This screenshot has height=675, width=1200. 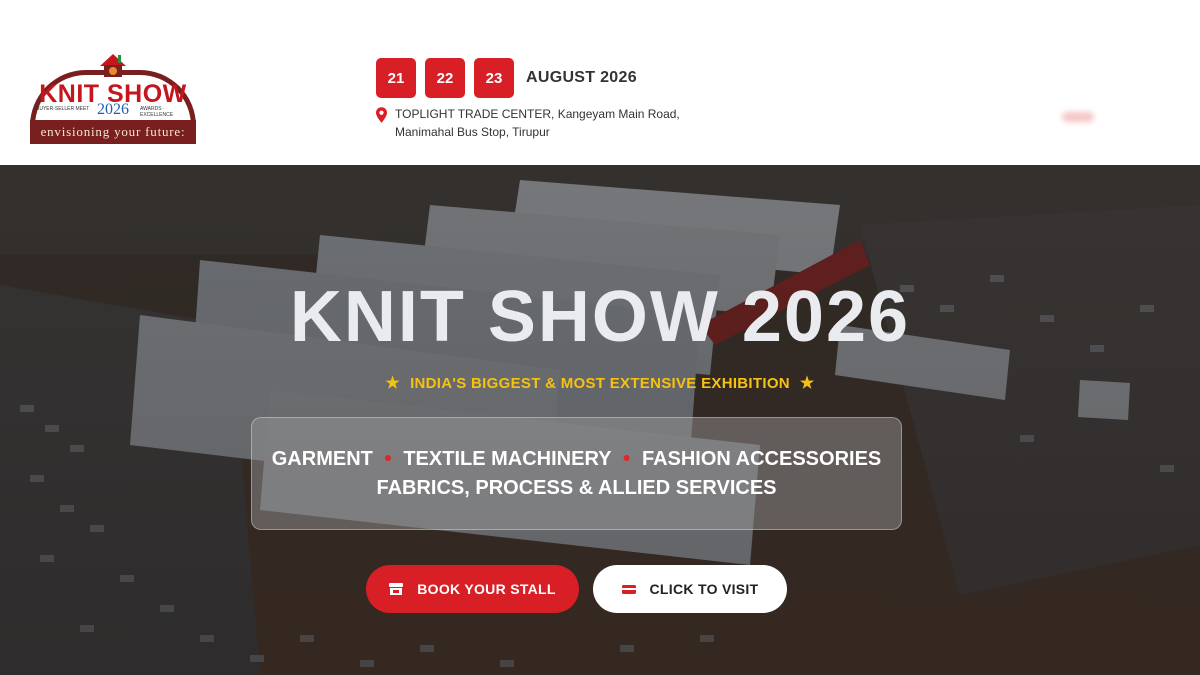 I want to click on visit-button-label: CLICK TO VISIT, so click(x=704, y=589).